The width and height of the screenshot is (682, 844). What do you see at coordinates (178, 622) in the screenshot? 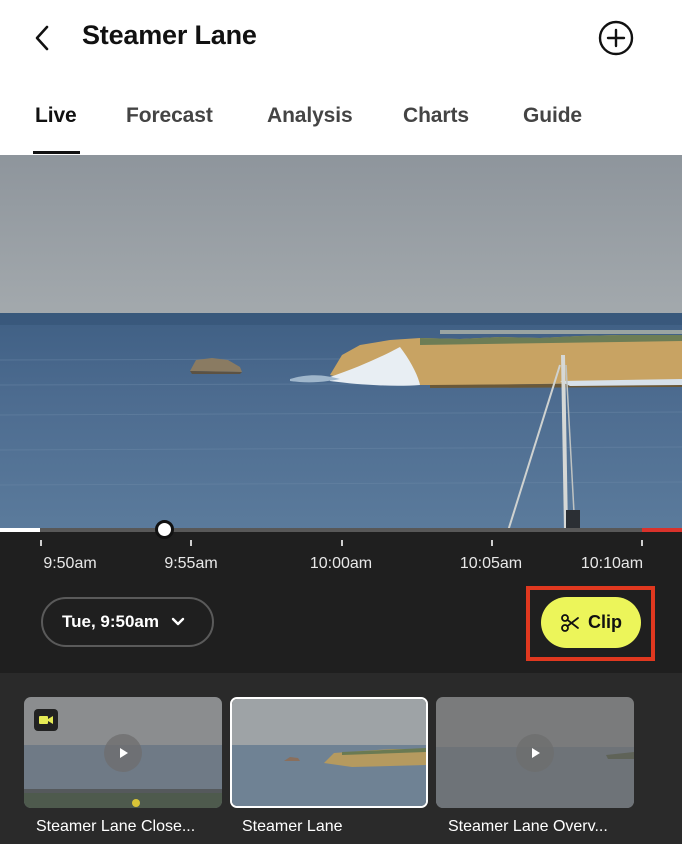
I see `chevron-down-icon` at bounding box center [178, 622].